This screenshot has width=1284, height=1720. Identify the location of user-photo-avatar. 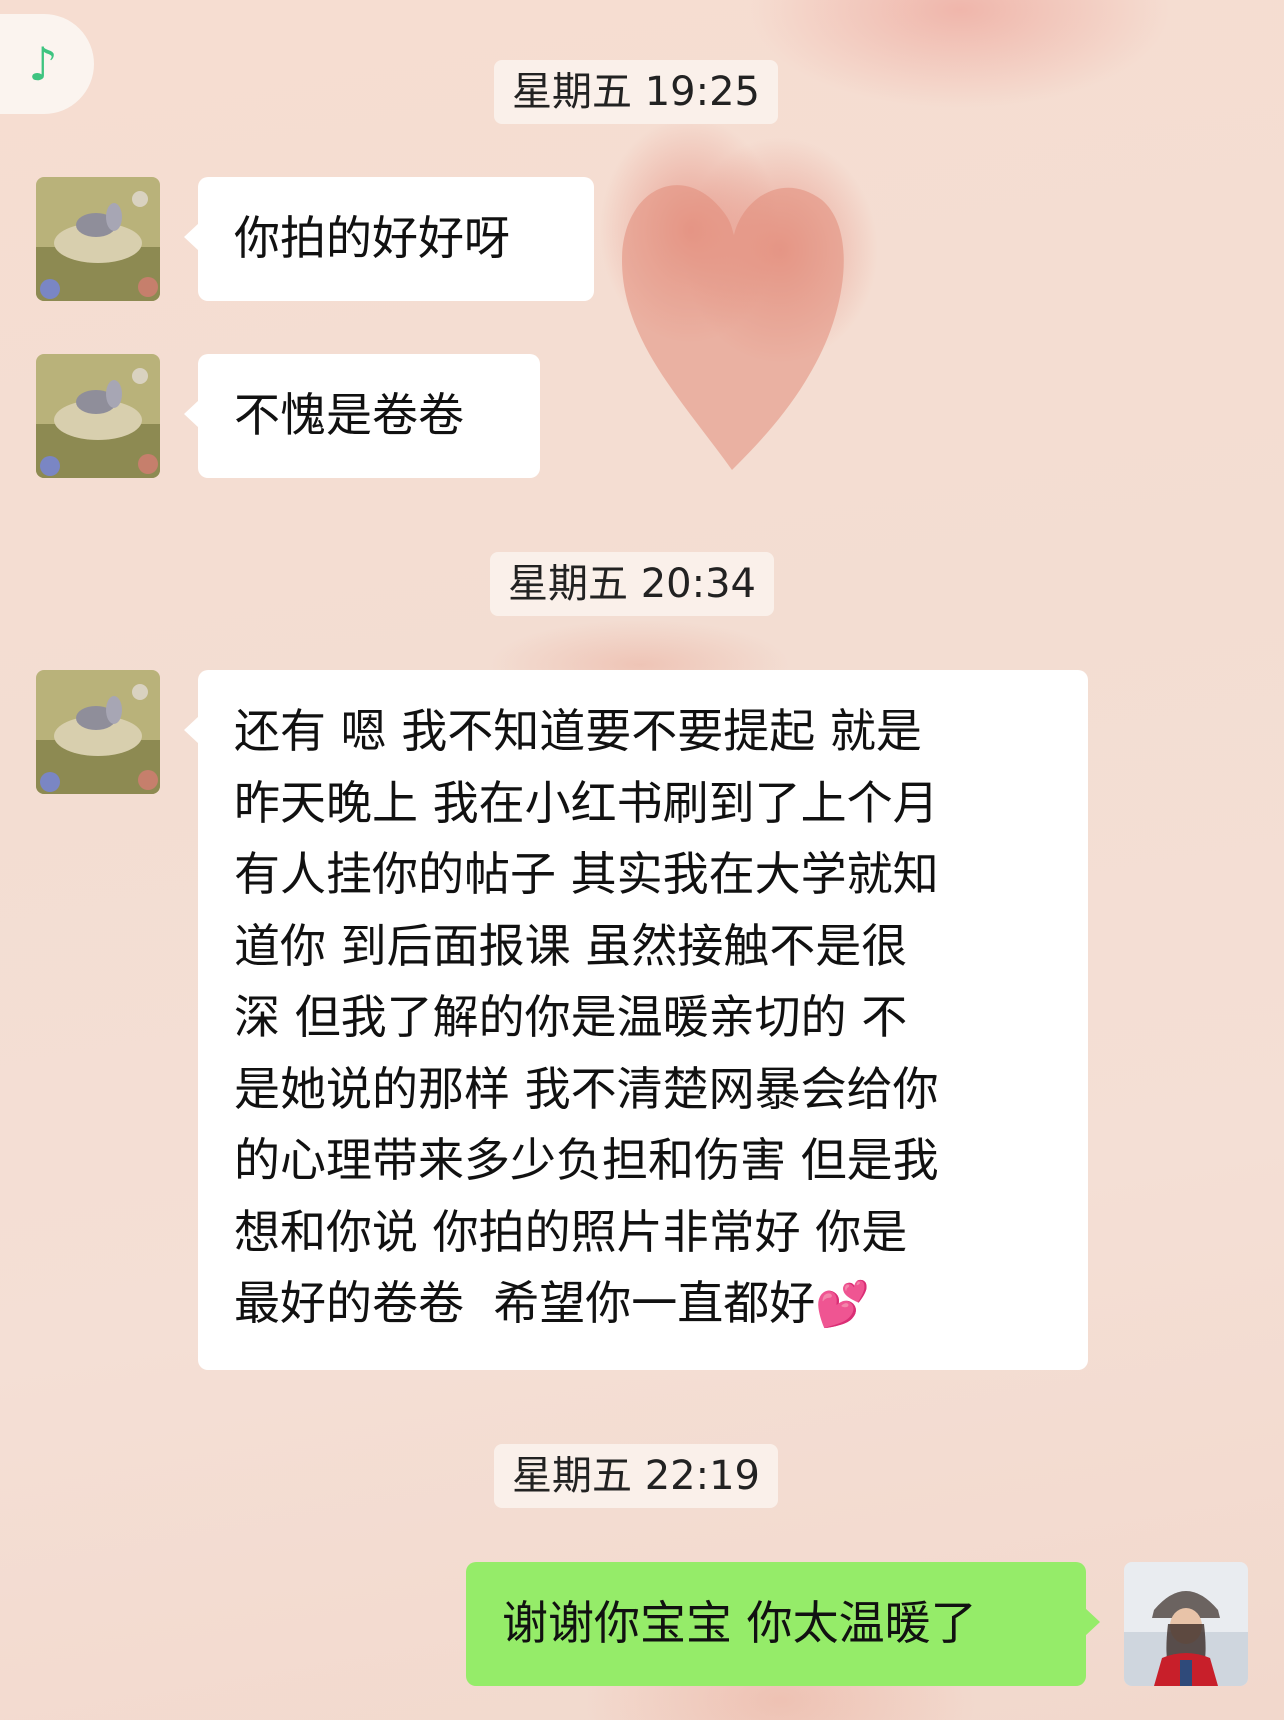
(1186, 1624).